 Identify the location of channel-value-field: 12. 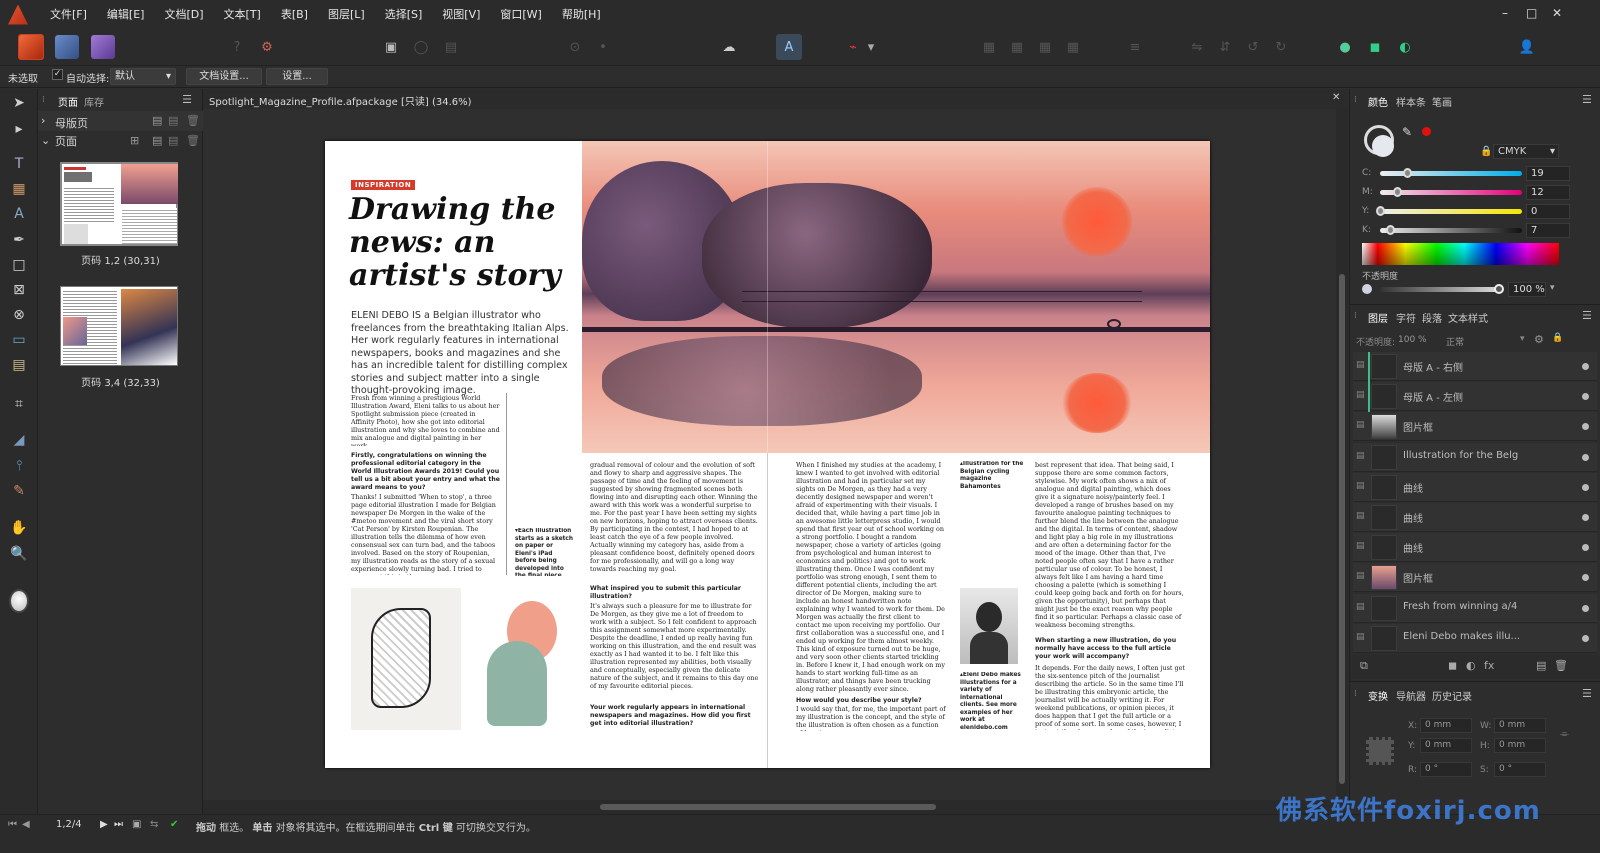
(1548, 192).